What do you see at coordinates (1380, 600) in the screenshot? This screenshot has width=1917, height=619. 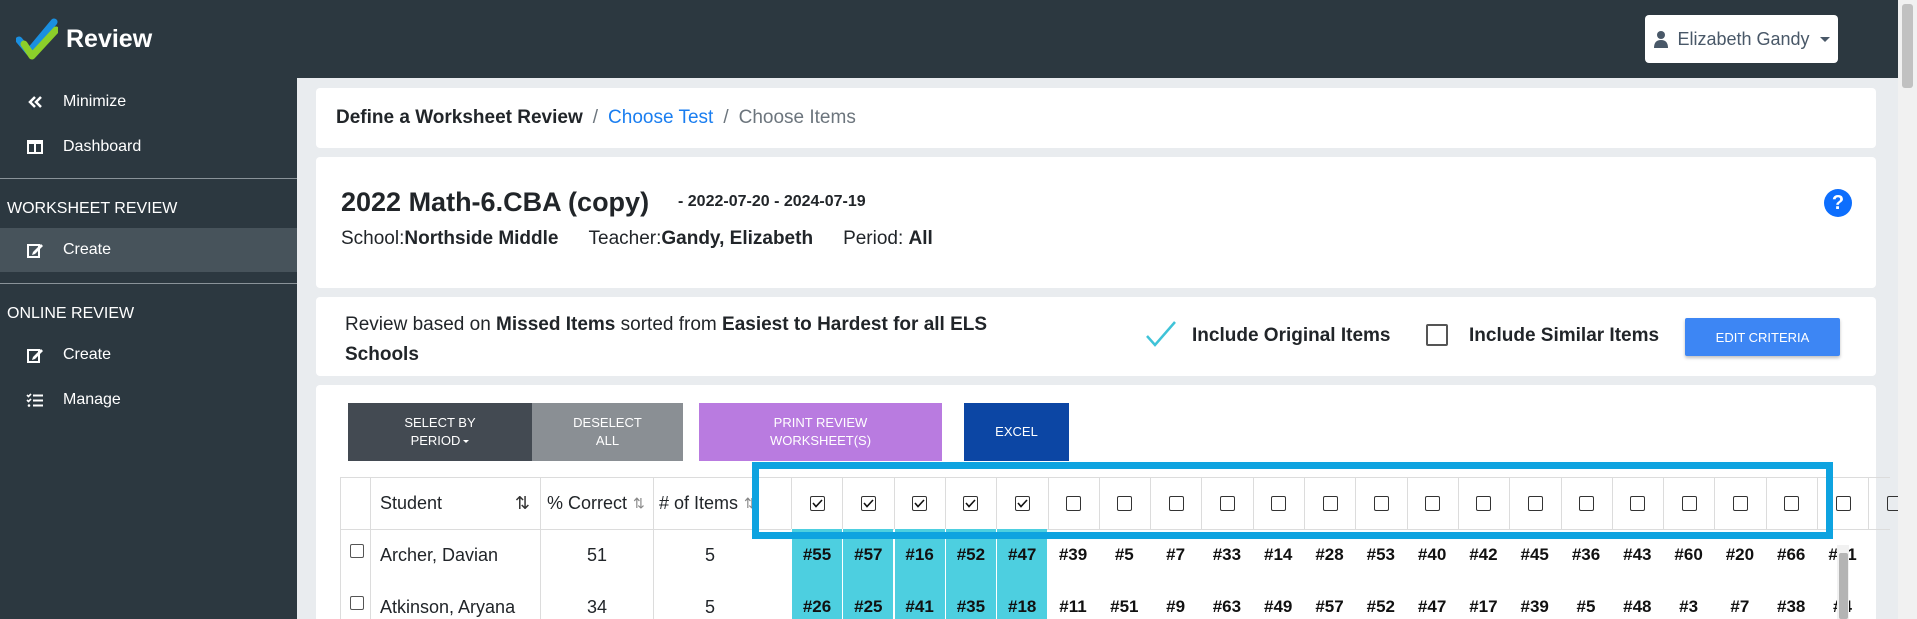 I see `question-cell: #52` at bounding box center [1380, 600].